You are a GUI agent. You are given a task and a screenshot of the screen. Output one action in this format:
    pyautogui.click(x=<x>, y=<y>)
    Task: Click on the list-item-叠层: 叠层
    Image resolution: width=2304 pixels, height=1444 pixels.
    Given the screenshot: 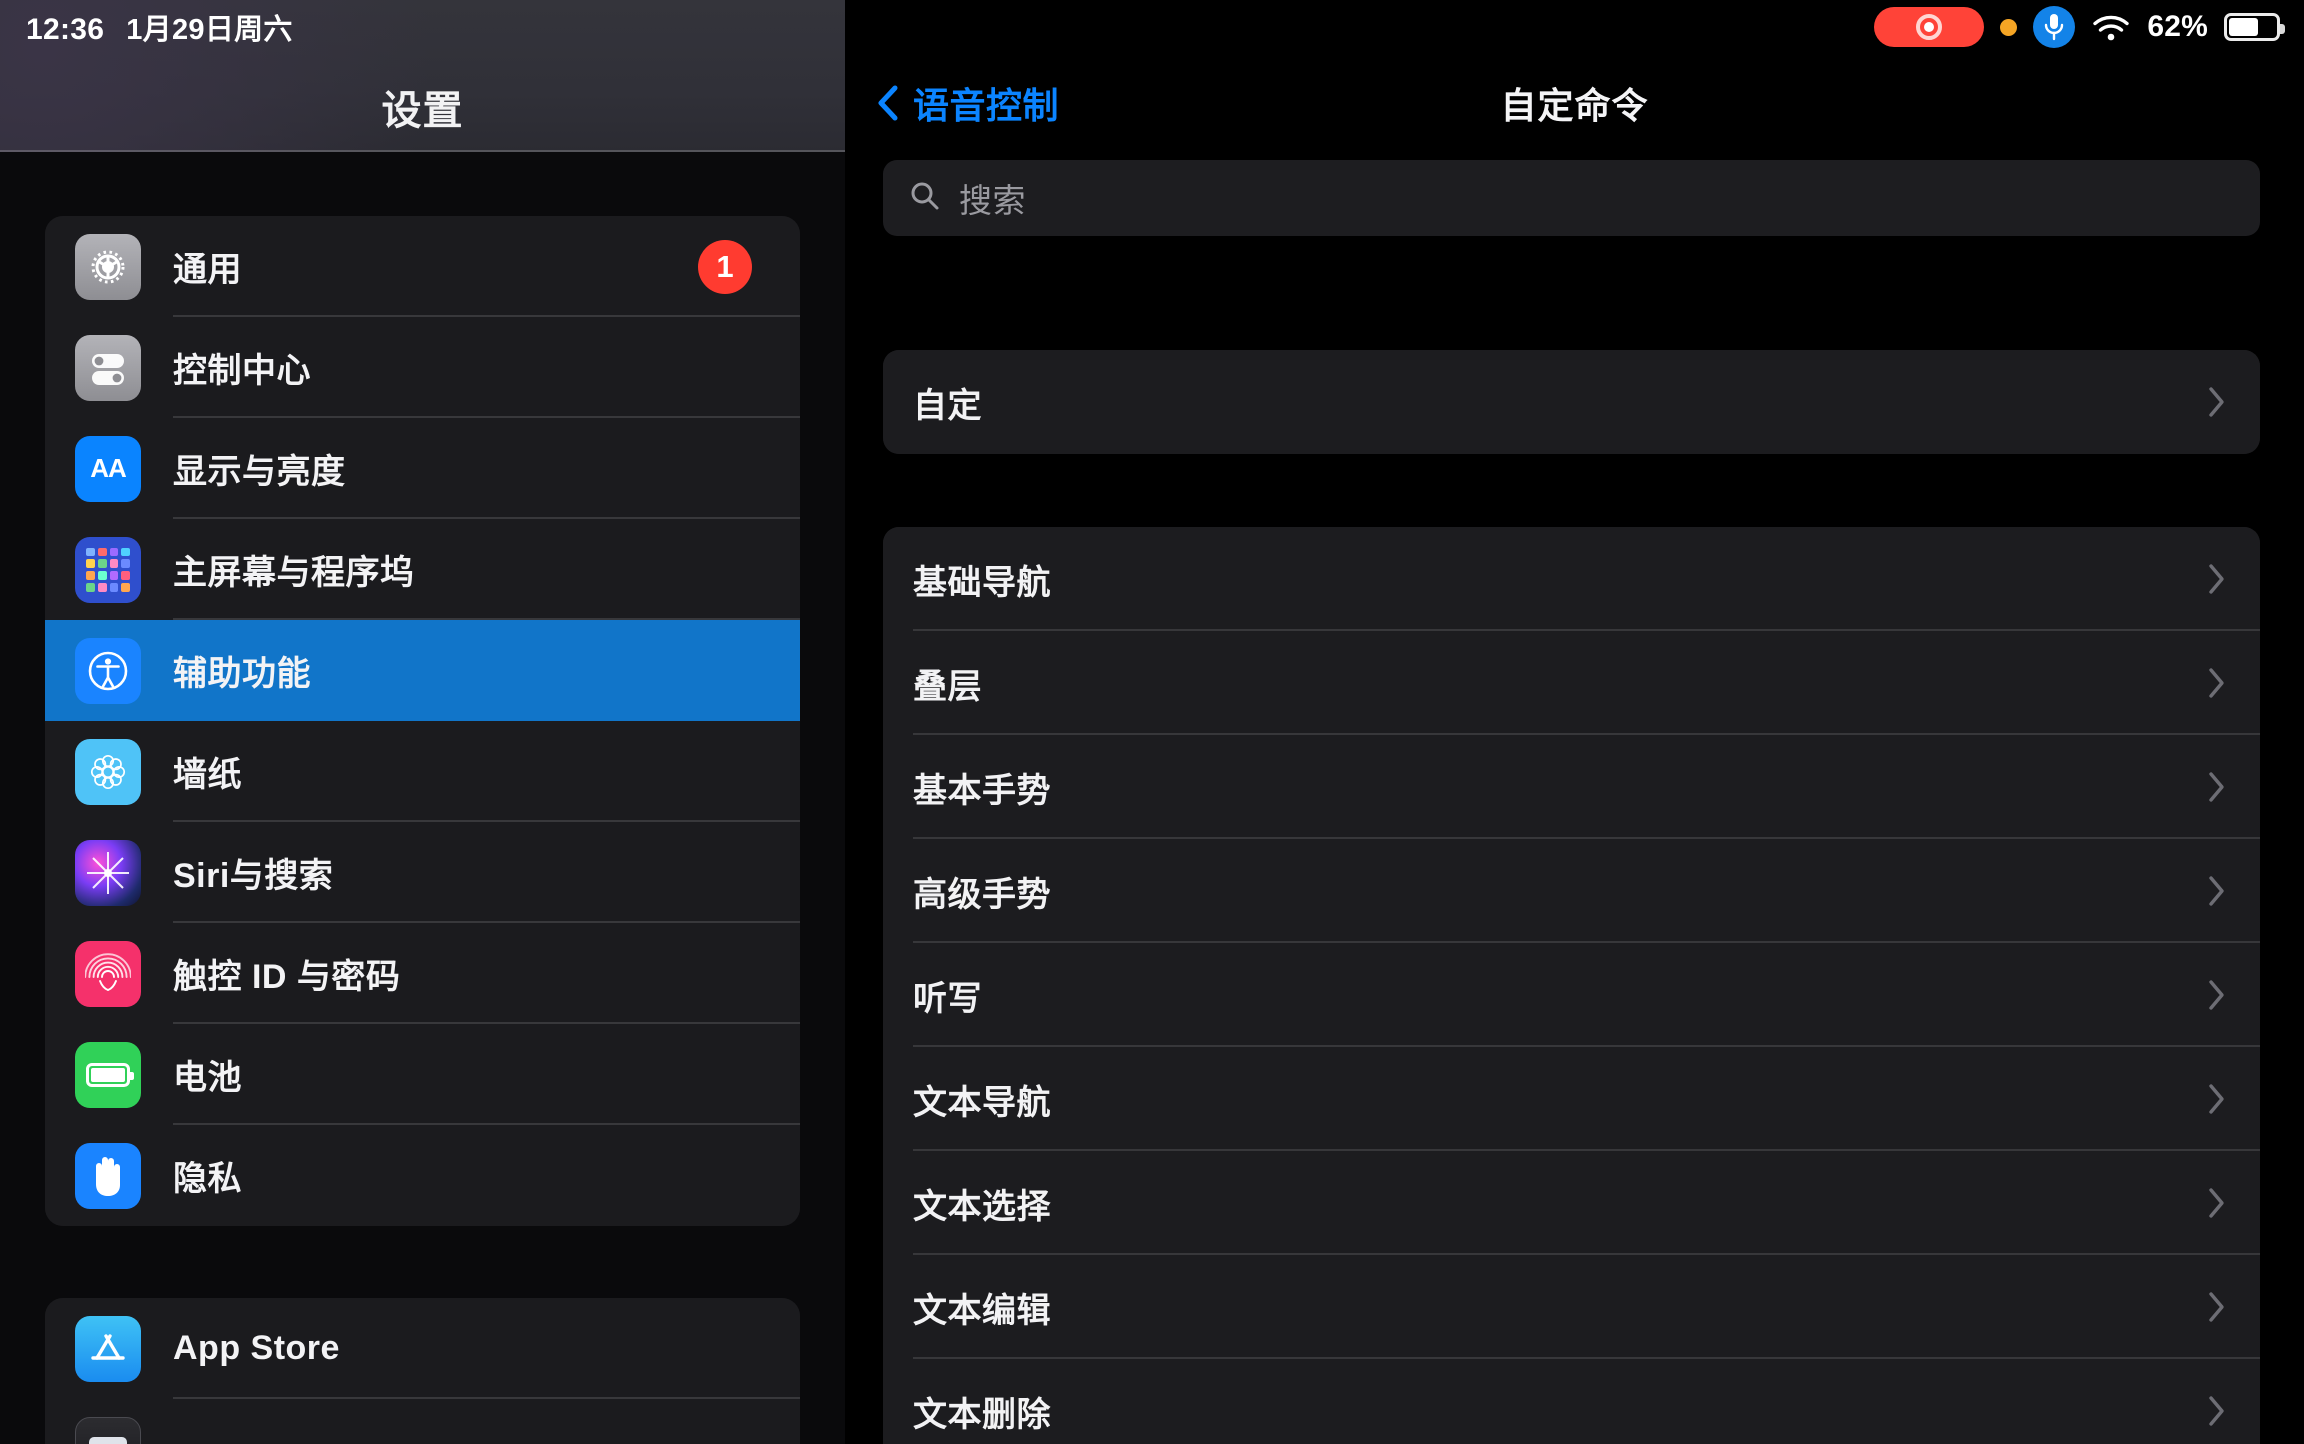 What is the action you would take?
    pyautogui.click(x=1571, y=683)
    